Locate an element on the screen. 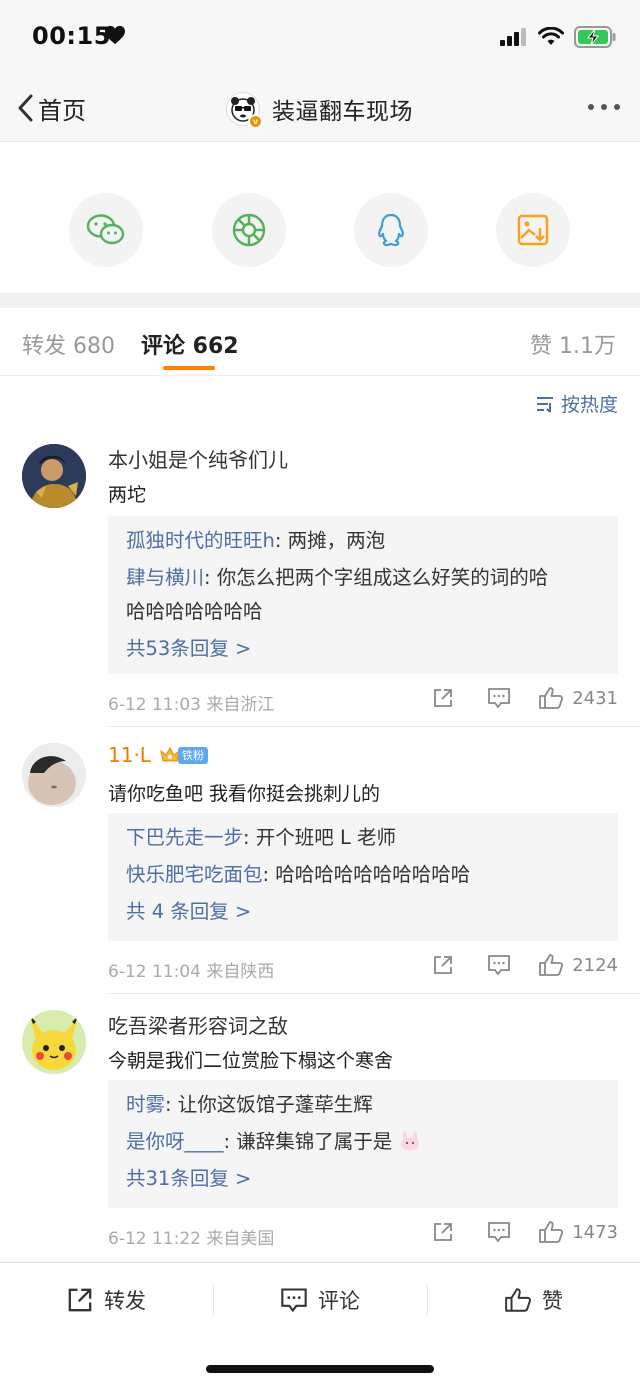 Image resolution: width=640 pixels, height=1385 pixels. status-bar: 00:15 is located at coordinates (320, 38).